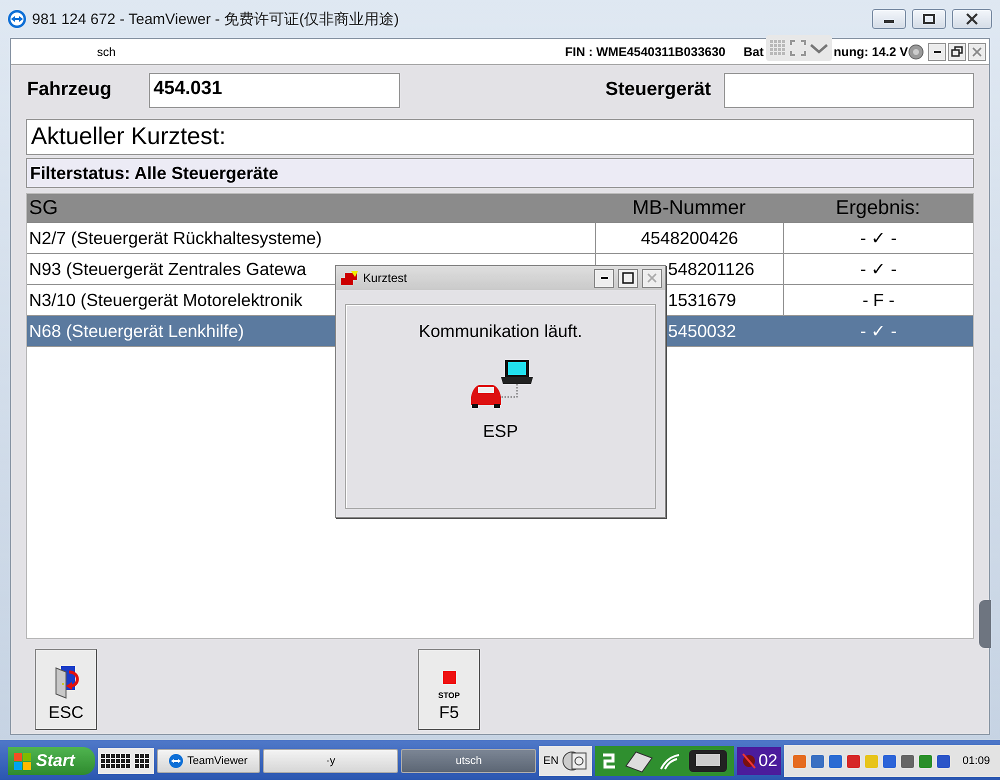 The width and height of the screenshot is (1000, 780). Describe the element at coordinates (216, 19) in the screenshot. I see `window-title: 981 124 672 - TeamViewer - 免费许可证(仅非商业用途)` at that location.